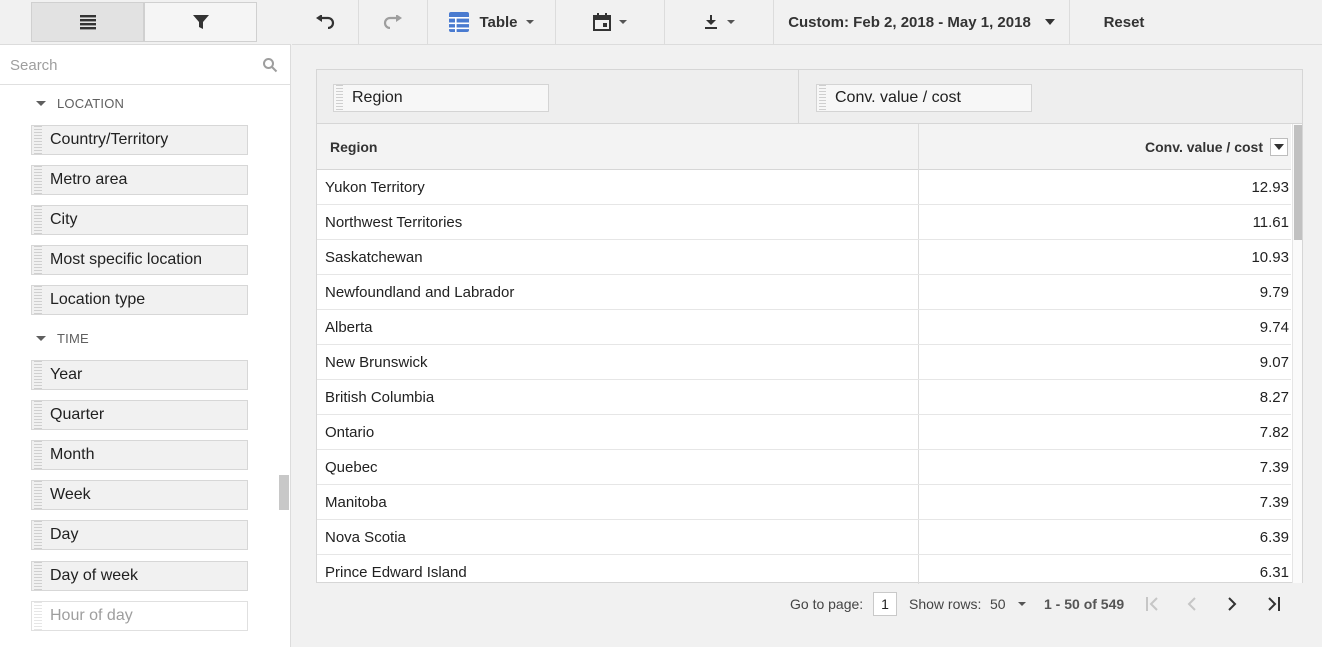  What do you see at coordinates (1298, 182) in the screenshot?
I see `table-scrollbar-thumb` at bounding box center [1298, 182].